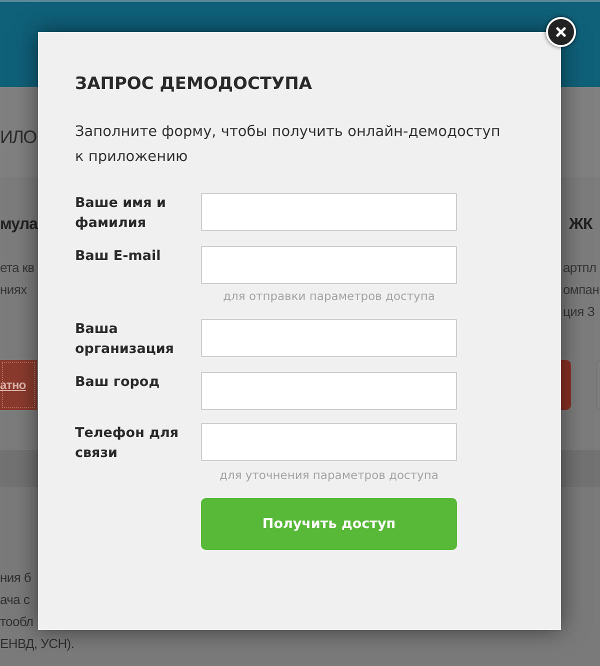  What do you see at coordinates (121, 213) in the screenshot?
I see `field-label: Ваше имя и фамилия` at bounding box center [121, 213].